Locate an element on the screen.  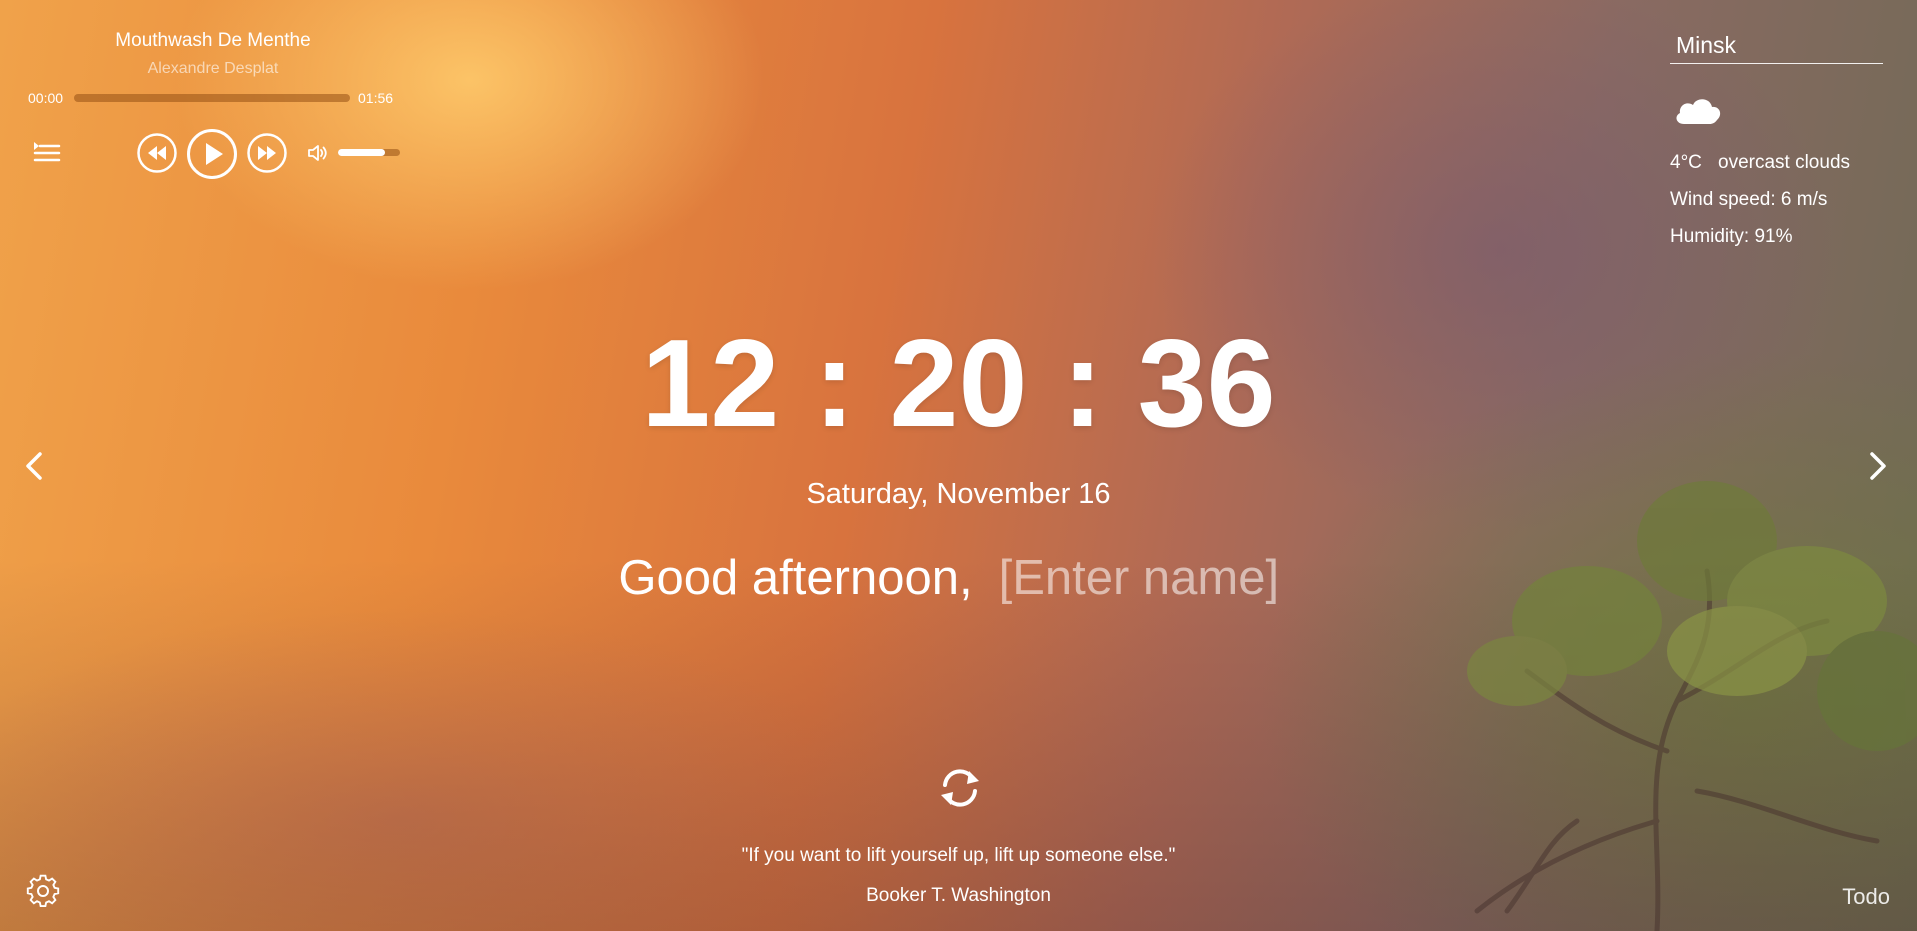
volume-slider is located at coordinates (369, 152).